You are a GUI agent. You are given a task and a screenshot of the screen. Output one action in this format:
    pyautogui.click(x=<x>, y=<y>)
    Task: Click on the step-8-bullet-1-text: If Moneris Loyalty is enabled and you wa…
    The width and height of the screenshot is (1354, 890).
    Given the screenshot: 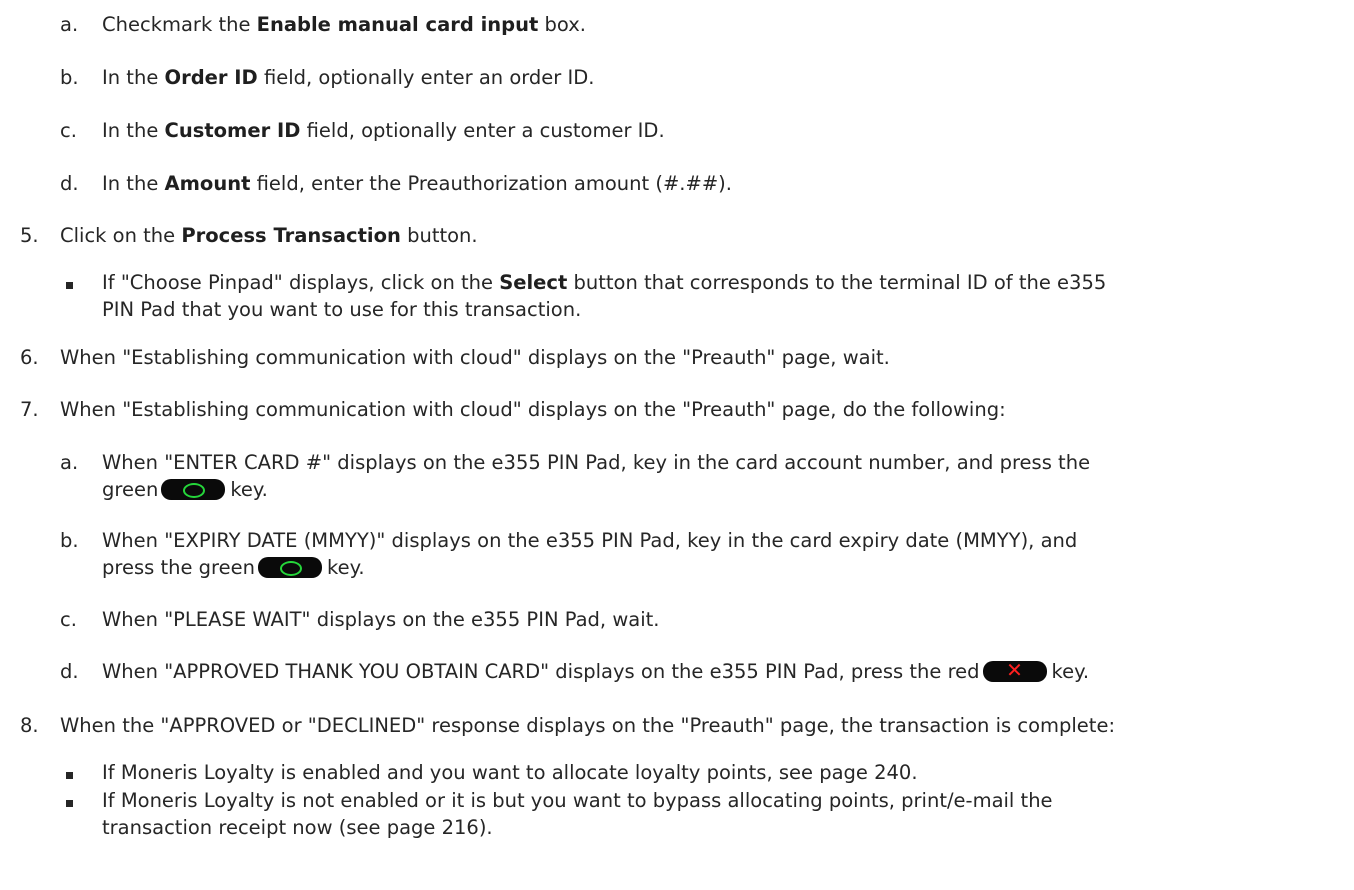 What is the action you would take?
    pyautogui.click(x=510, y=772)
    